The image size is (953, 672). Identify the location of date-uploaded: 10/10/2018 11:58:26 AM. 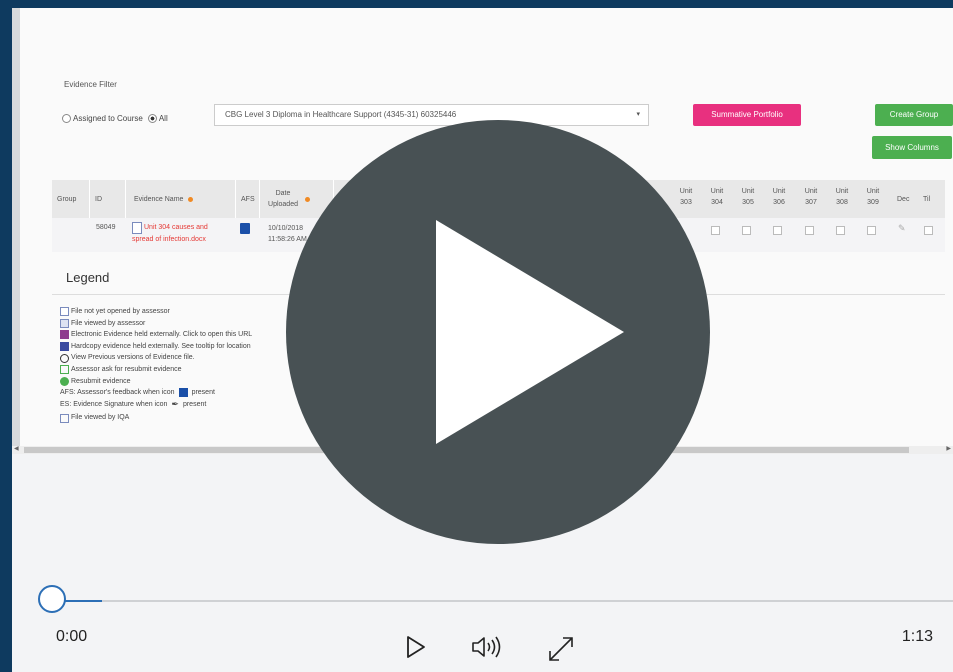
(287, 234).